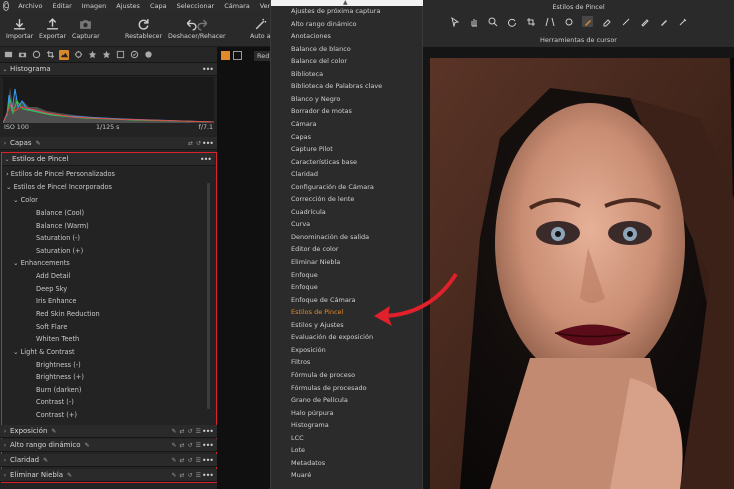 The width and height of the screenshot is (734, 489). Describe the element at coordinates (64, 54) in the screenshot. I see `exposure-tab-icon` at that location.